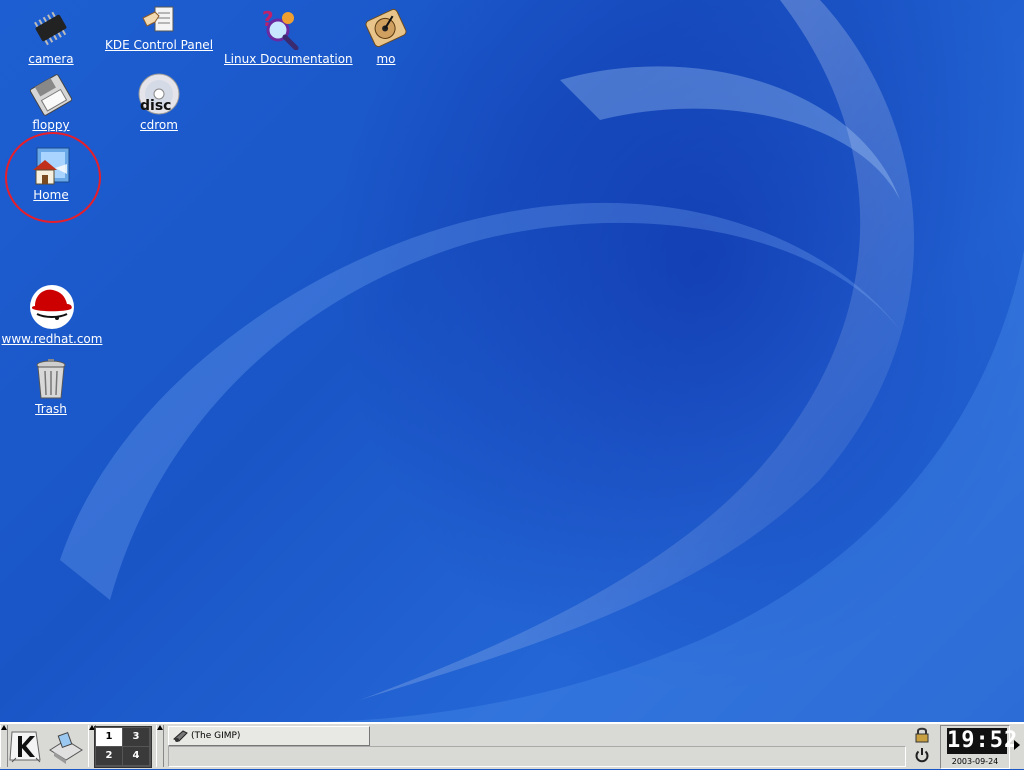 The height and width of the screenshot is (770, 1024). I want to click on desktop-icon-linux-documentation: ? Linux Documentation, so click(288, 36).